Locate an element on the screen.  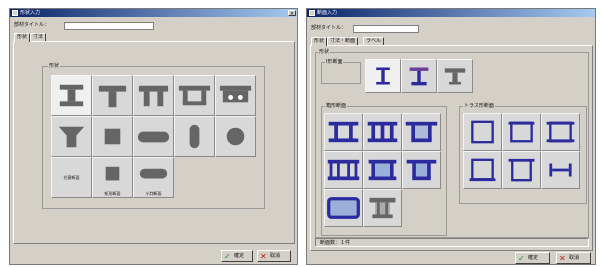
tab-label: ラベル is located at coordinates (374, 41).